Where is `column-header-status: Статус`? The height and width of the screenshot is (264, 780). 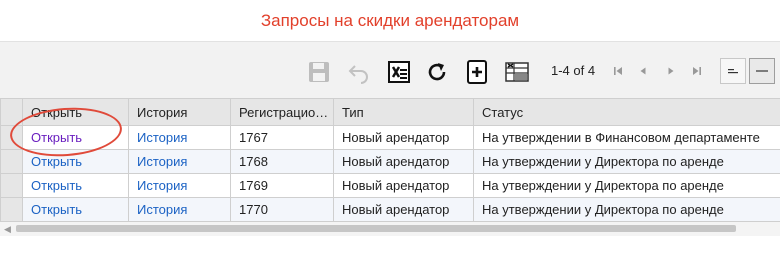 column-header-status: Статус is located at coordinates (626, 112).